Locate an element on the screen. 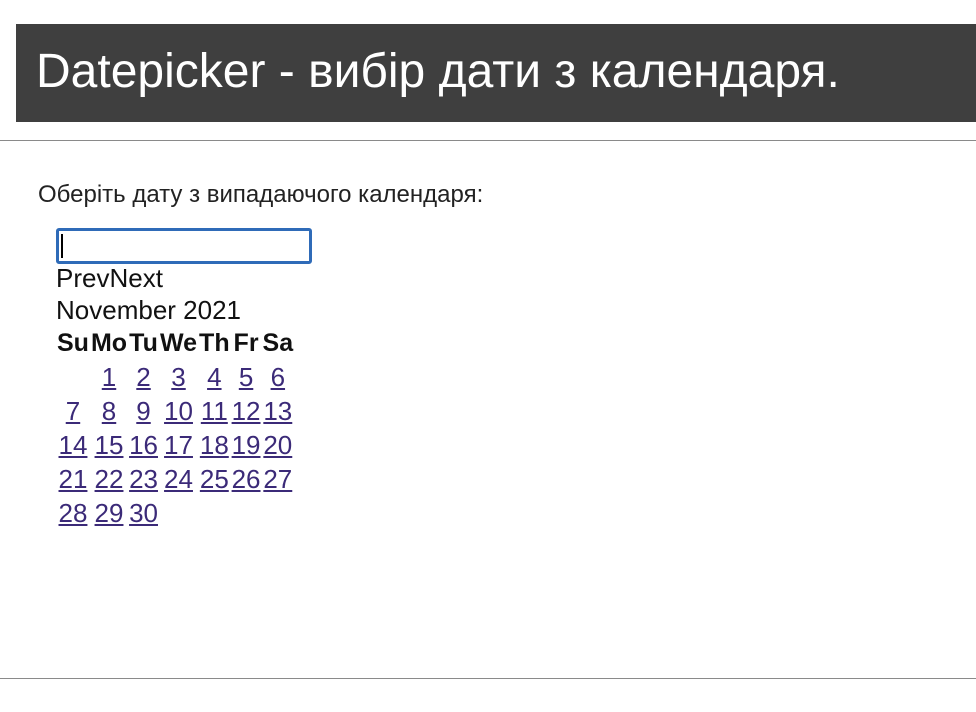 This screenshot has height=712, width=976. calendar-day-link: 25 is located at coordinates (214, 479).